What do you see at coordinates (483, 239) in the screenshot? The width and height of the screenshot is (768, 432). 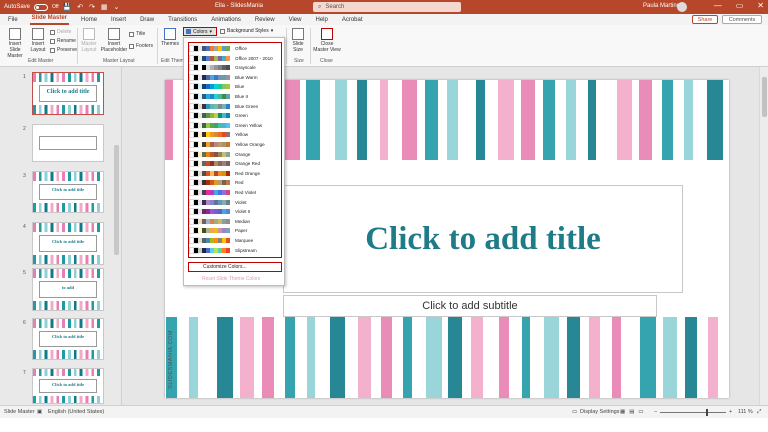 I see `title-placeholder: Click to add title` at bounding box center [483, 239].